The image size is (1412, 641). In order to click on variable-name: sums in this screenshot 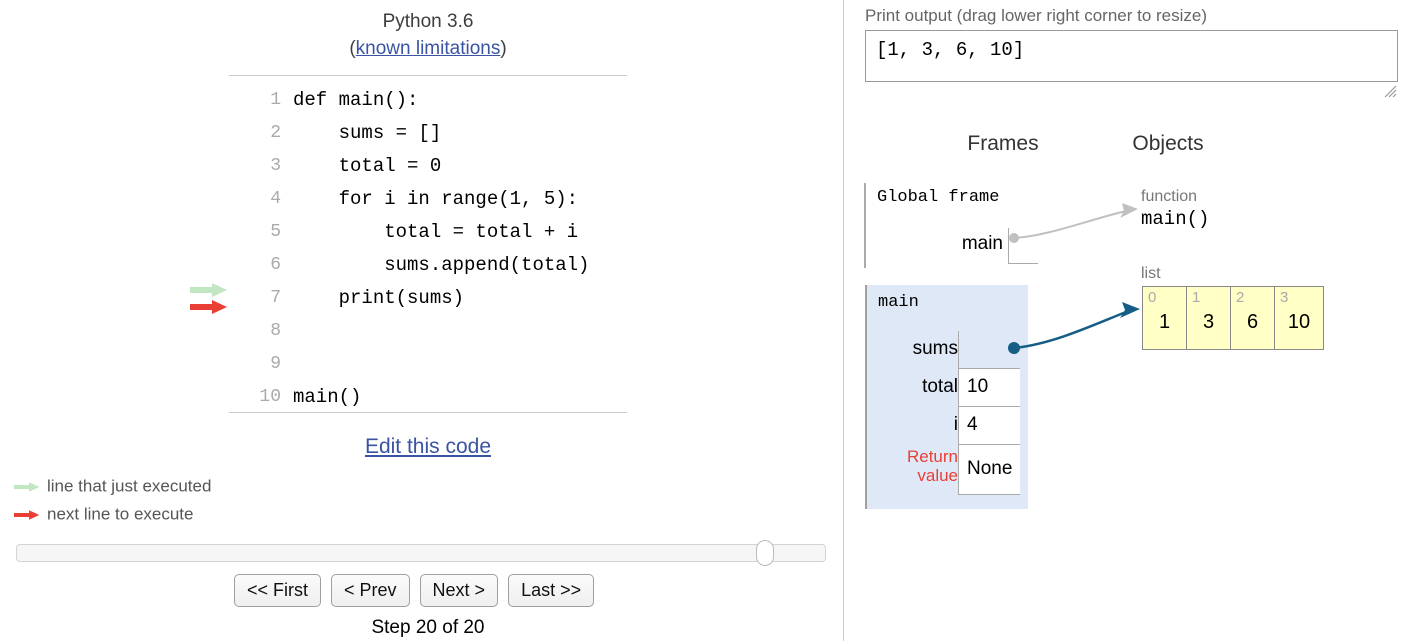, I will do `click(935, 348)`.